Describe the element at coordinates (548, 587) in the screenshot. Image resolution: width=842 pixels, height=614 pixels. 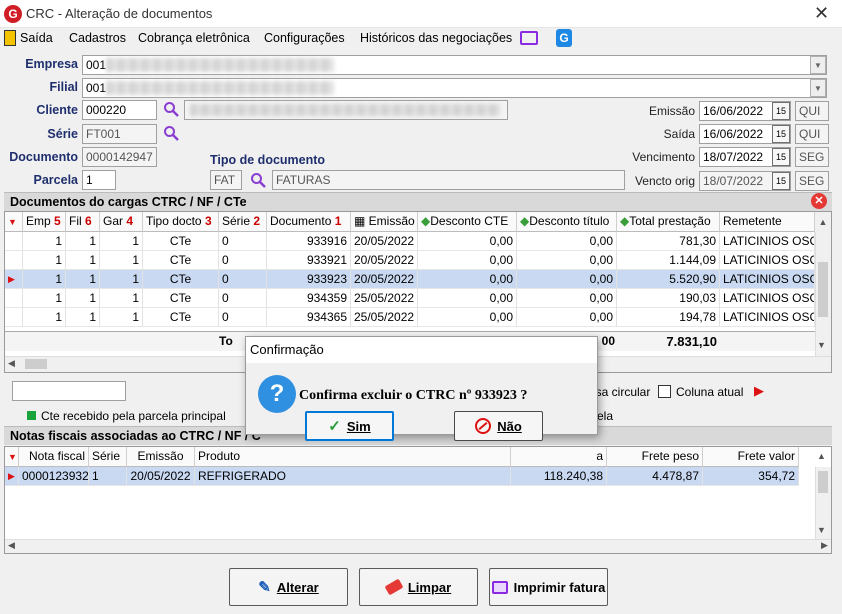
I see `imprimir-fatura-button: Imprimir fatura` at that location.